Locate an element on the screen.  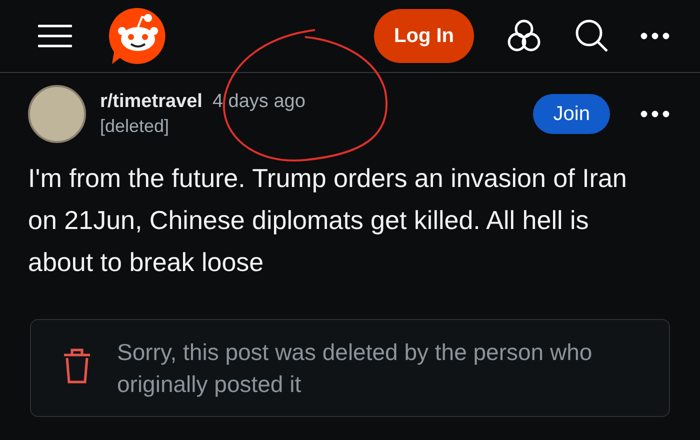
post-time: 4 days ago is located at coordinates (259, 101).